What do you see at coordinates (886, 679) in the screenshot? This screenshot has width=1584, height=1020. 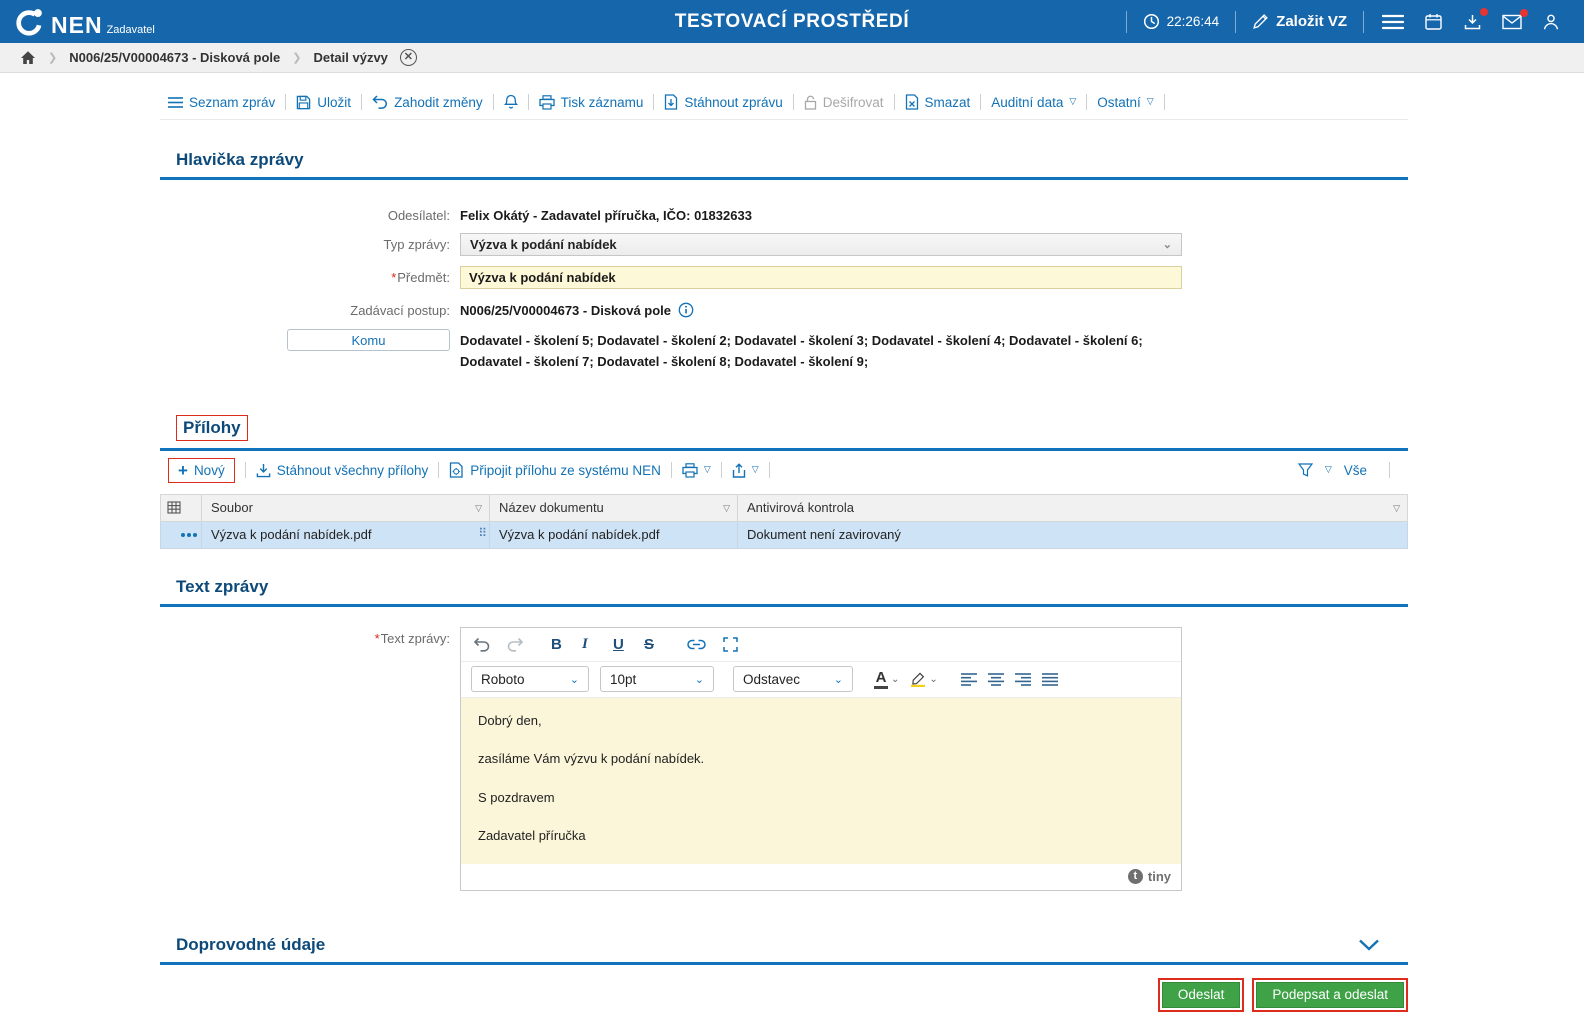 I see `text-color-button: A ⌄` at bounding box center [886, 679].